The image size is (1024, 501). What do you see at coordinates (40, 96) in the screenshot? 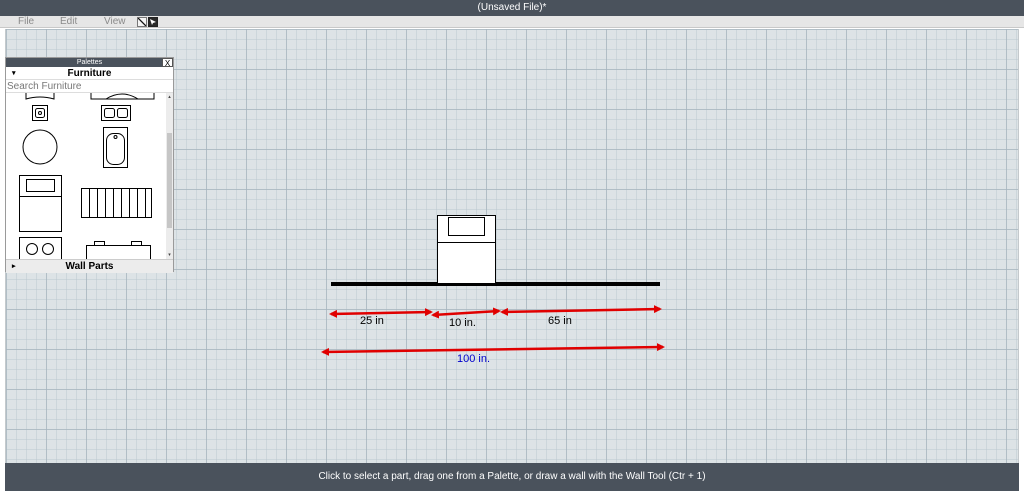
I see `vanity-icon` at bounding box center [40, 96].